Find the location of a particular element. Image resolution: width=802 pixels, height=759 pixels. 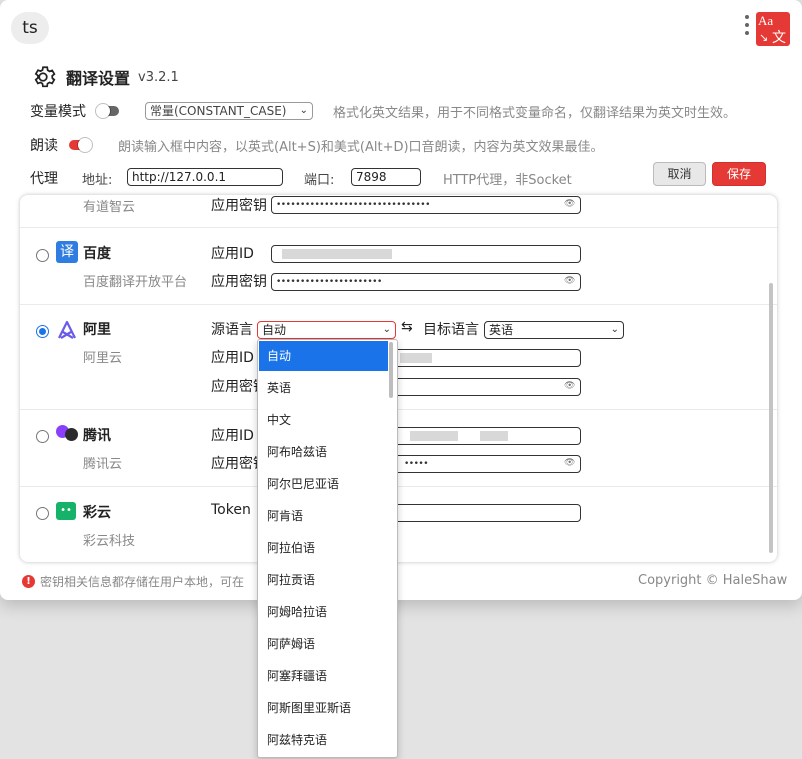

logo-arrow-icon: ↘ is located at coordinates (764, 37).